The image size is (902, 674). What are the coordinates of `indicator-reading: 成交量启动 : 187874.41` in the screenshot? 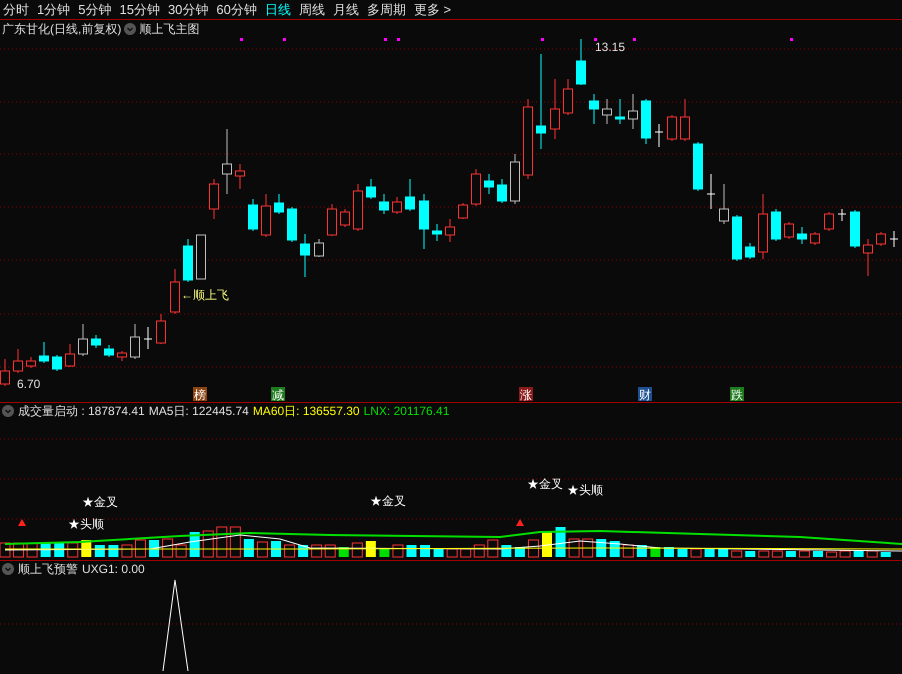 It's located at (81, 411).